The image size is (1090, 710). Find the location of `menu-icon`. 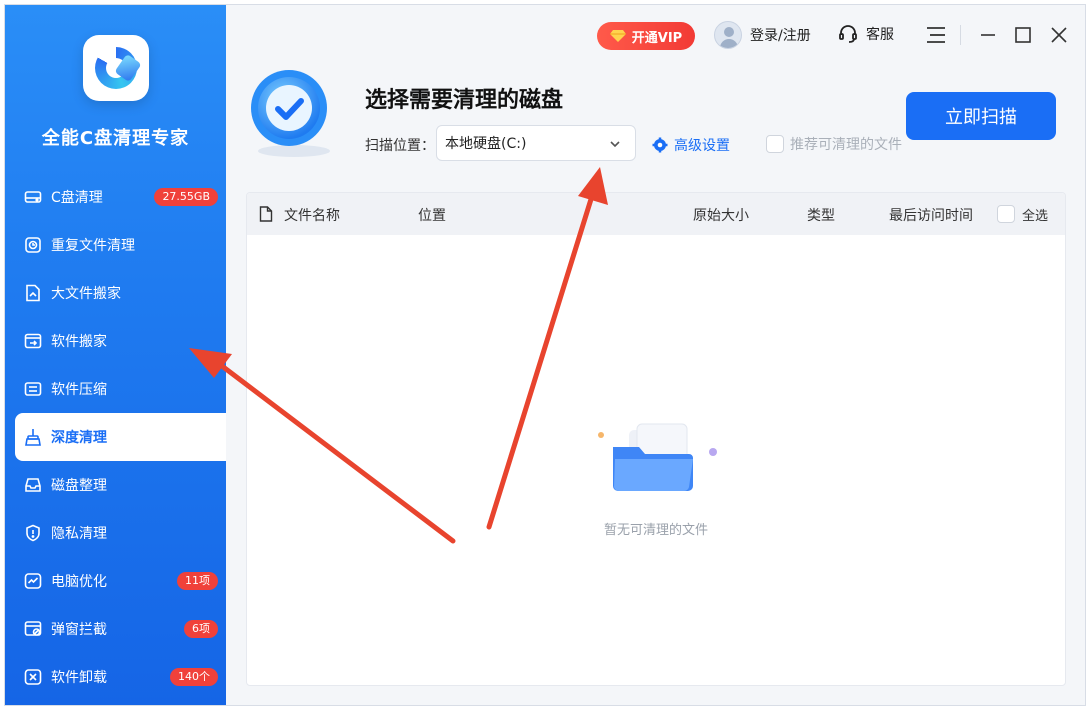

menu-icon is located at coordinates (936, 35).